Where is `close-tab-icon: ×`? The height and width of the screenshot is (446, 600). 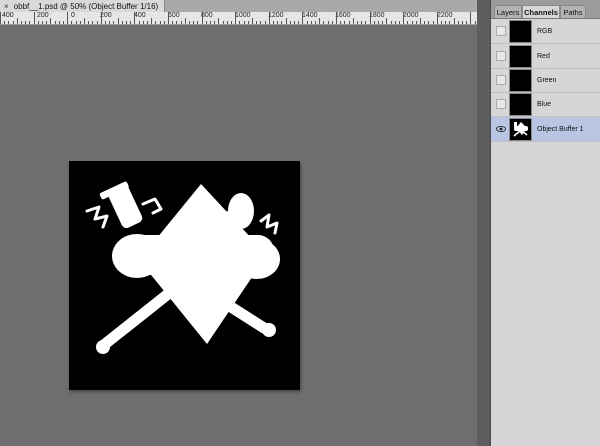 close-tab-icon: × is located at coordinates (6, 6).